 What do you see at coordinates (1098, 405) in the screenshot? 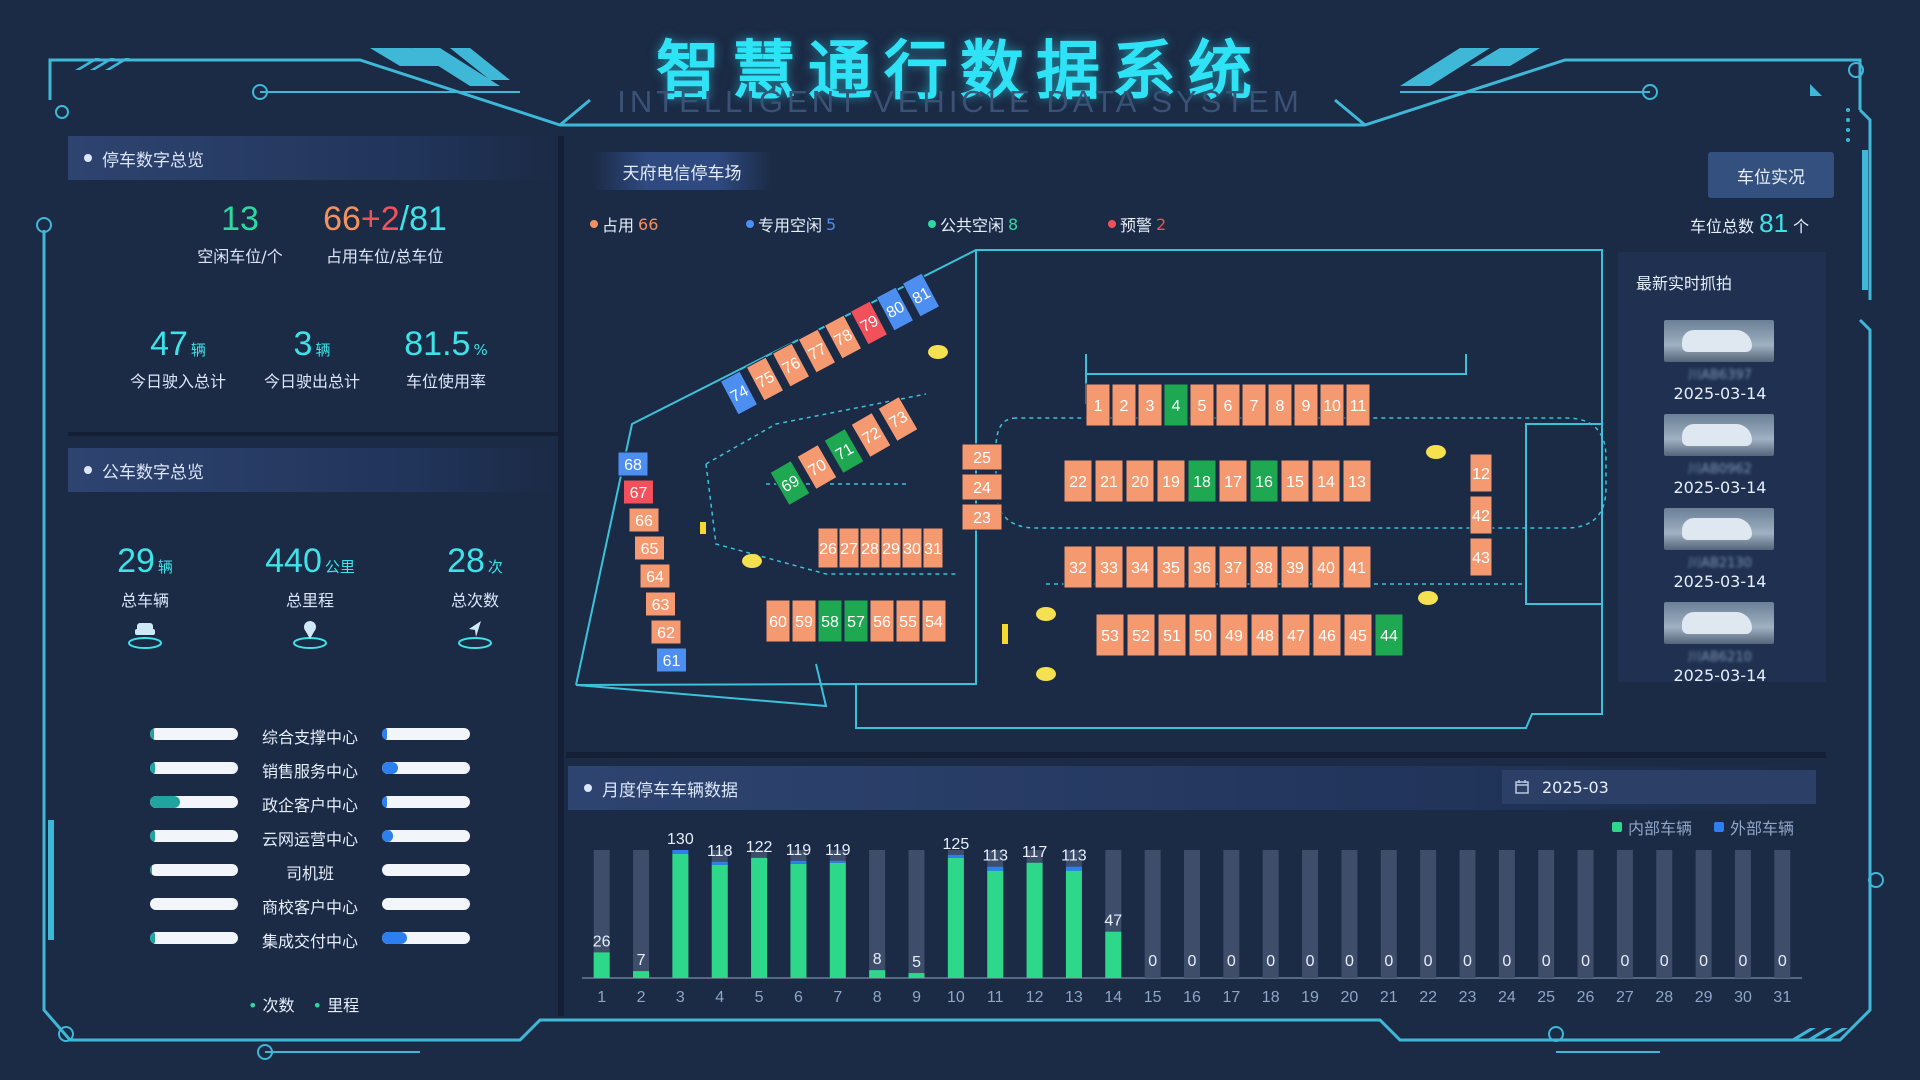
I see `parking-spot: 1` at bounding box center [1098, 405].